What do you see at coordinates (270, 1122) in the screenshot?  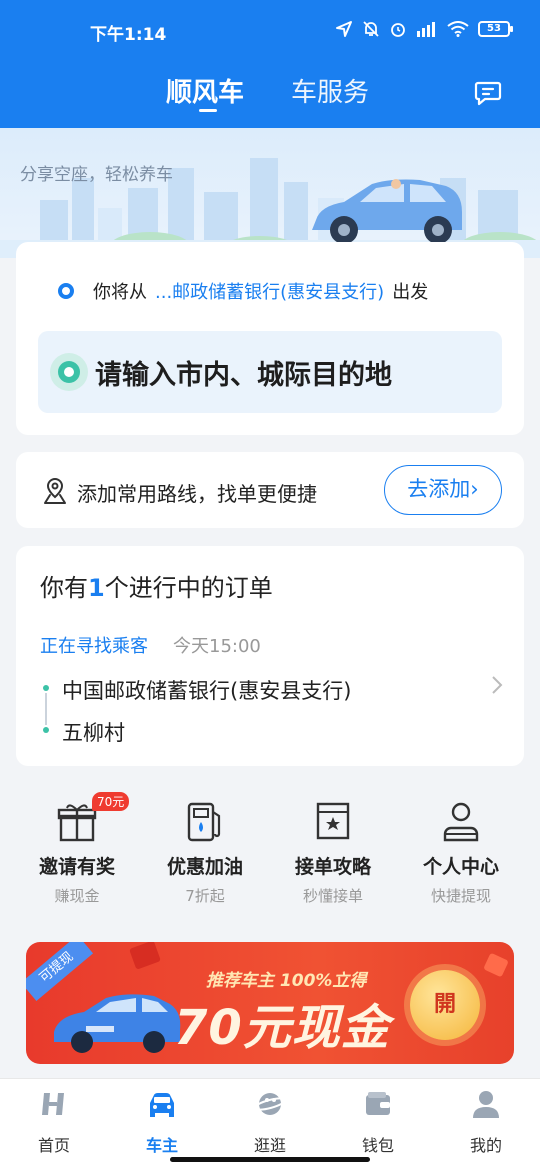 I see `nav-explore: 逛逛` at bounding box center [270, 1122].